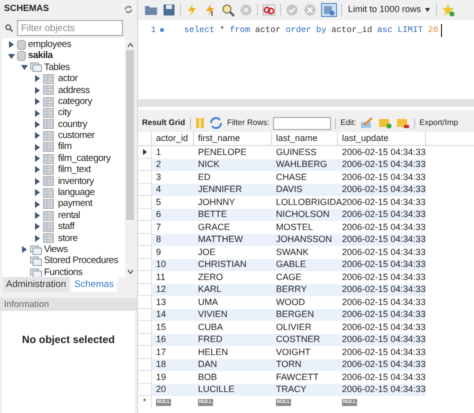  What do you see at coordinates (304, 240) in the screenshot?
I see `table-cell-text: JOHANSSON` at bounding box center [304, 240].